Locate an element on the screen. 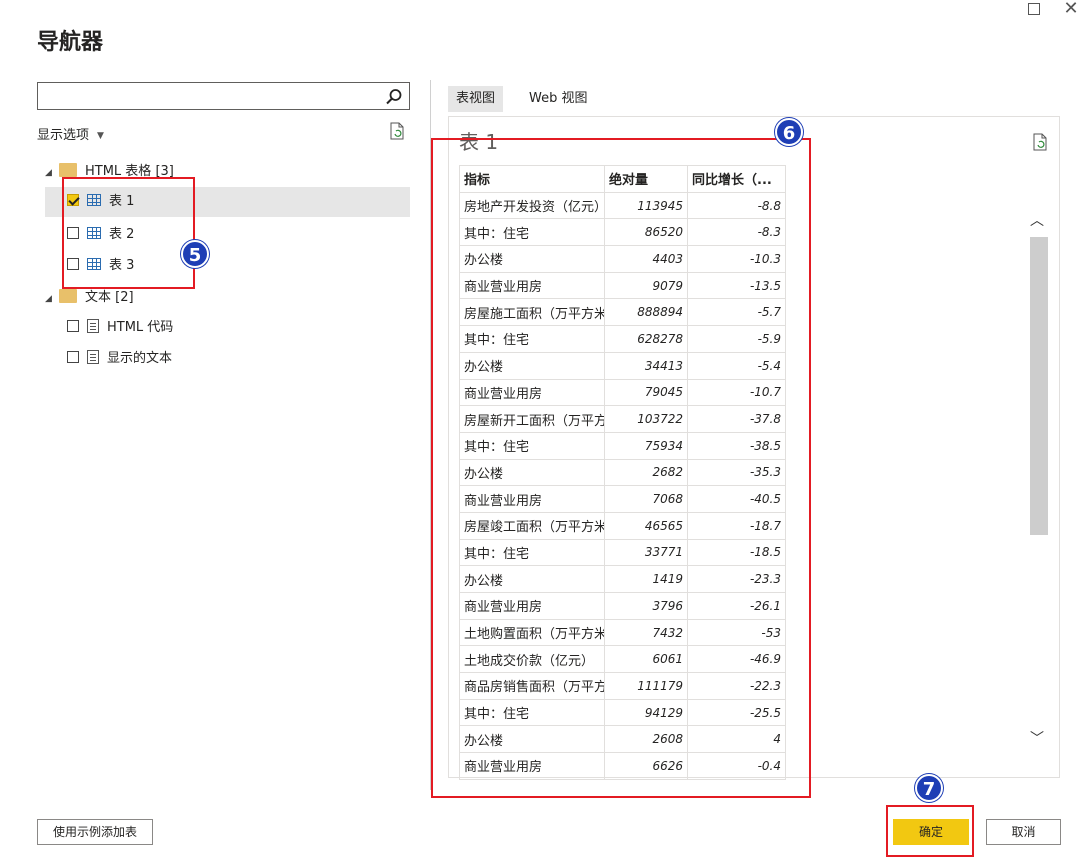 The image size is (1089, 862). scrollbar-thumb is located at coordinates (1039, 386).